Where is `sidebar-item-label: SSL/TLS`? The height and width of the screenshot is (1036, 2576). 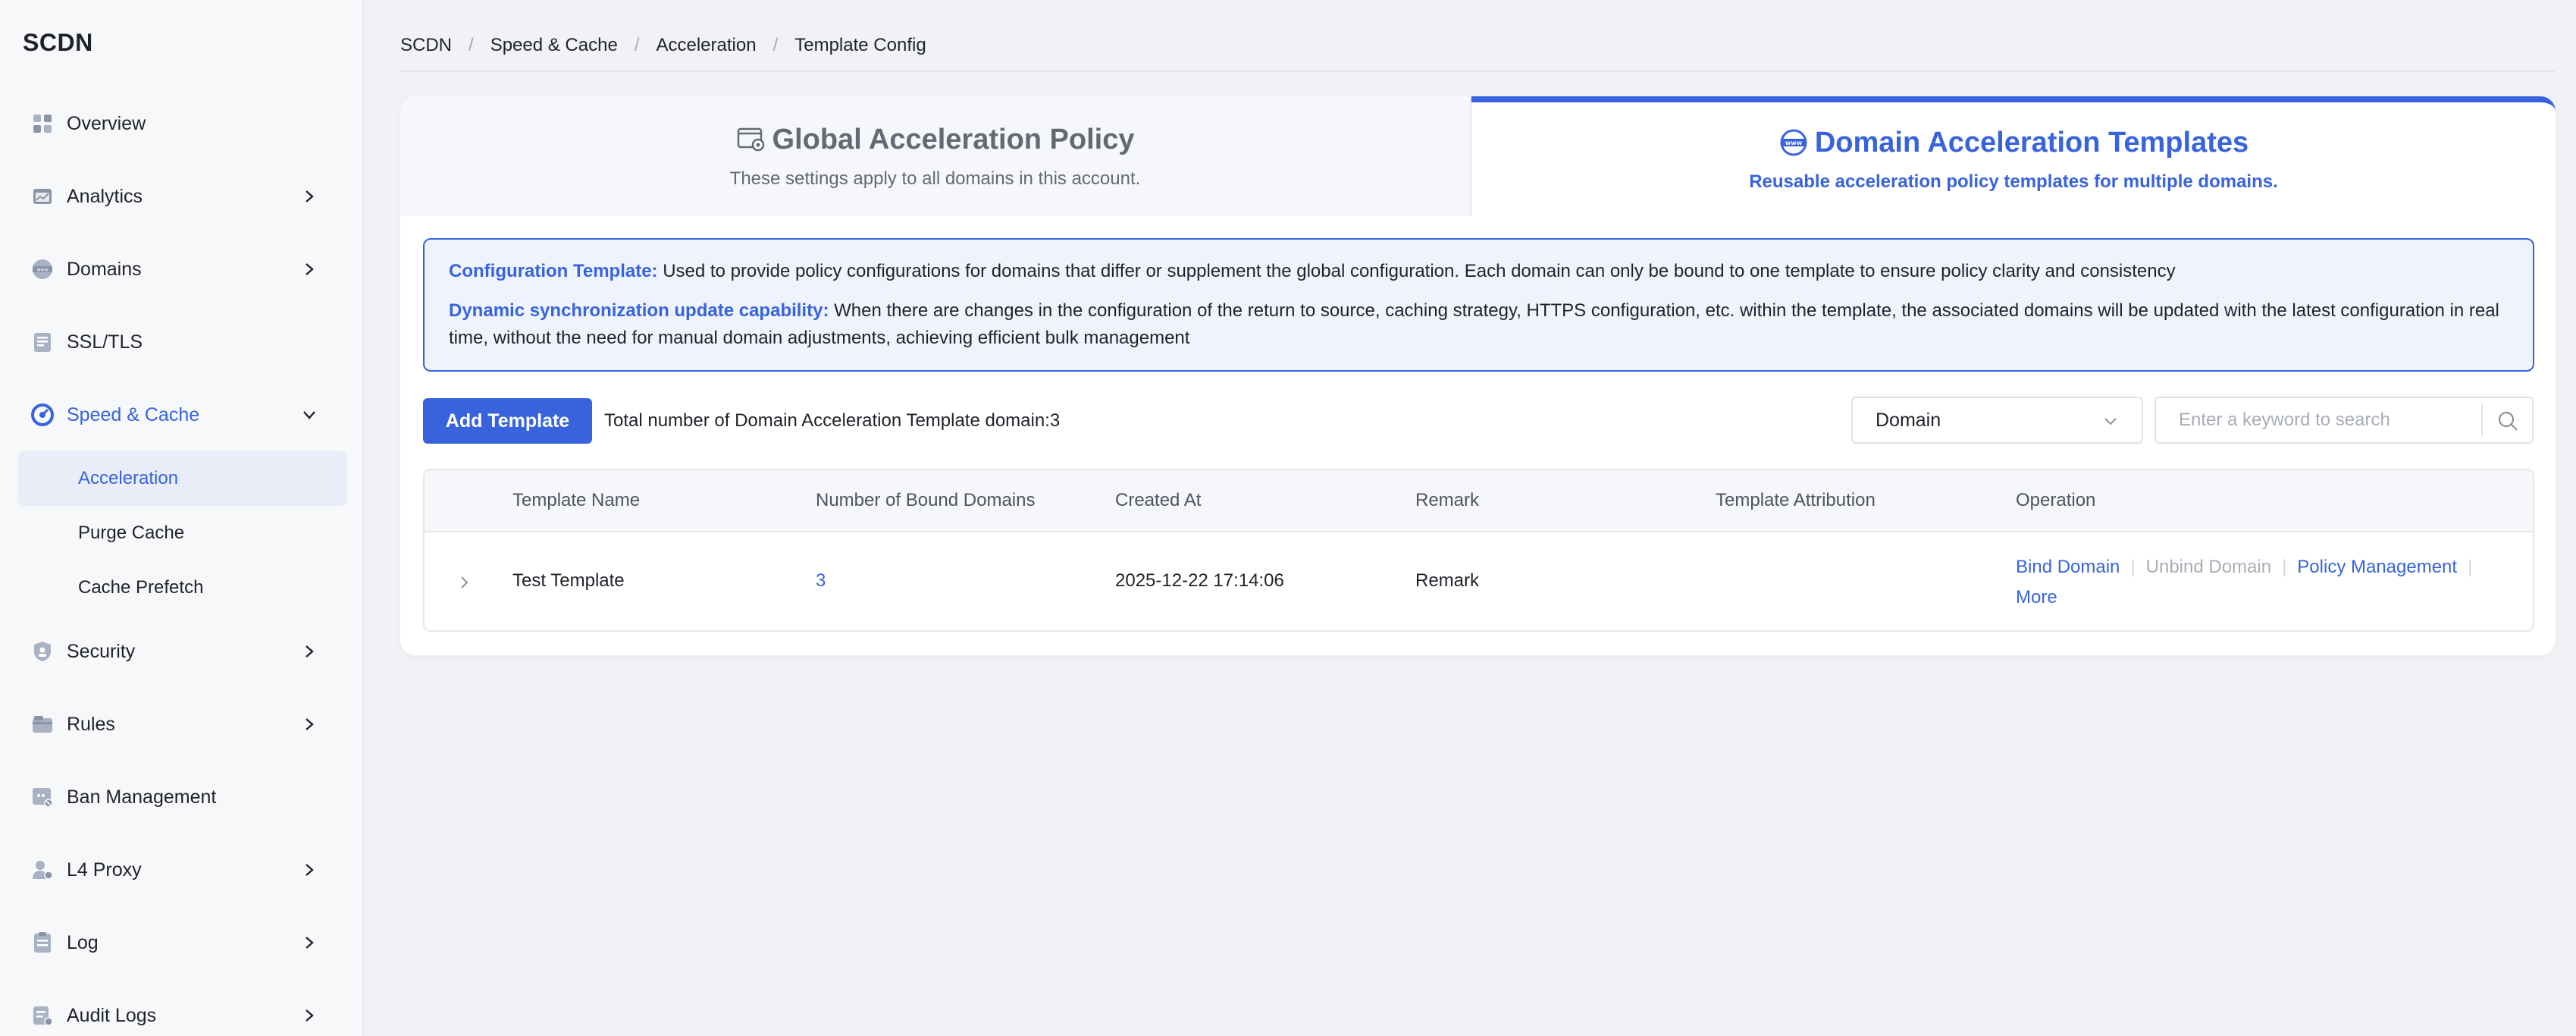 sidebar-item-label: SSL/TLS is located at coordinates (105, 342).